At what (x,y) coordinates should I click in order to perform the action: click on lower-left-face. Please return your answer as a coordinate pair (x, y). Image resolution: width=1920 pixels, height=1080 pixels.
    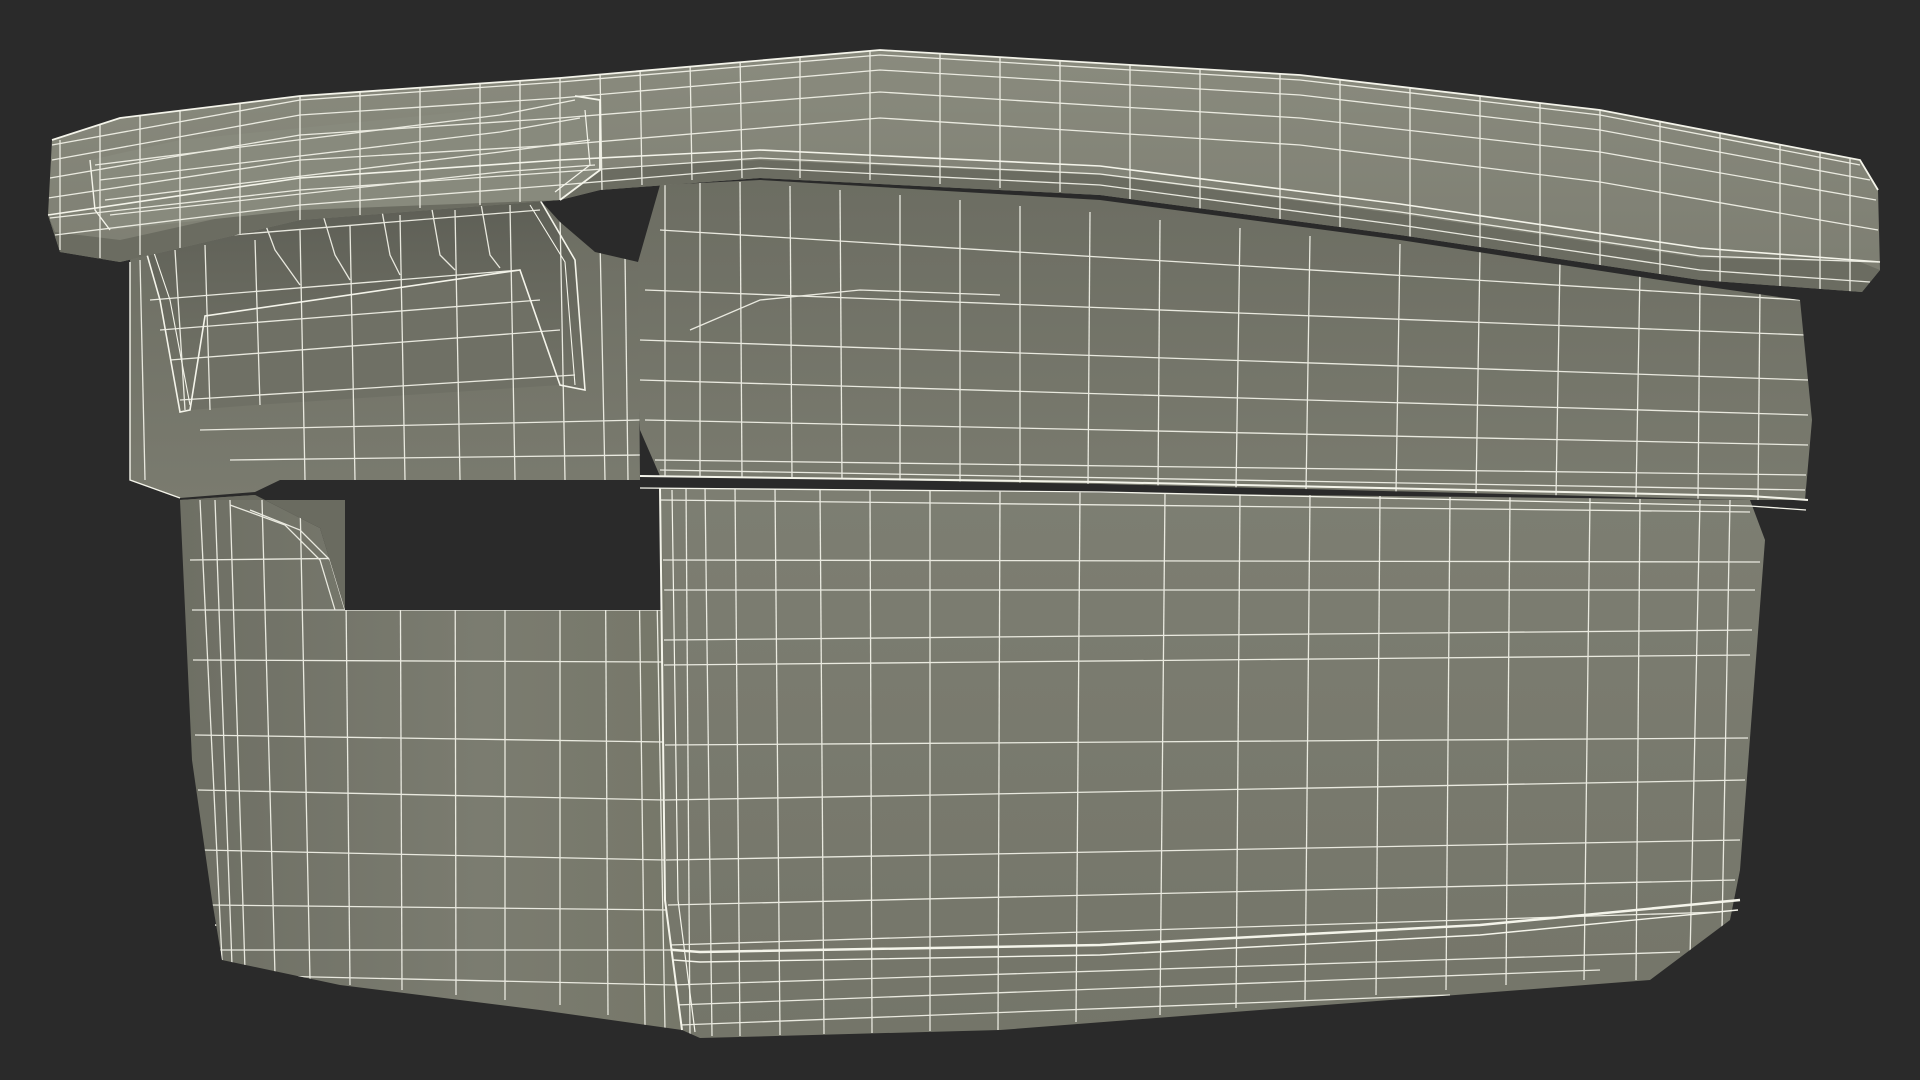
    Looking at the image, I should click on (438, 760).